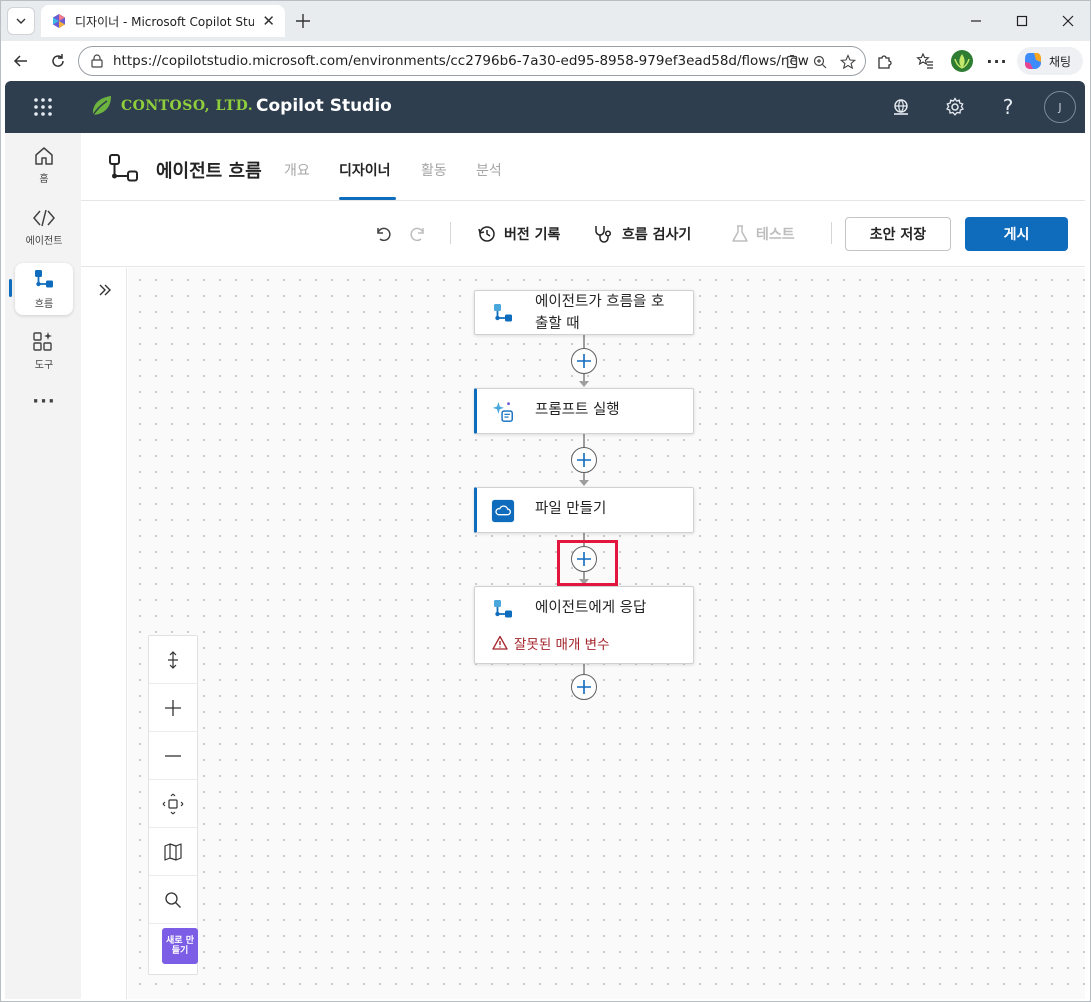 The image size is (1091, 1002). I want to click on profile-extension-icon, so click(962, 61).